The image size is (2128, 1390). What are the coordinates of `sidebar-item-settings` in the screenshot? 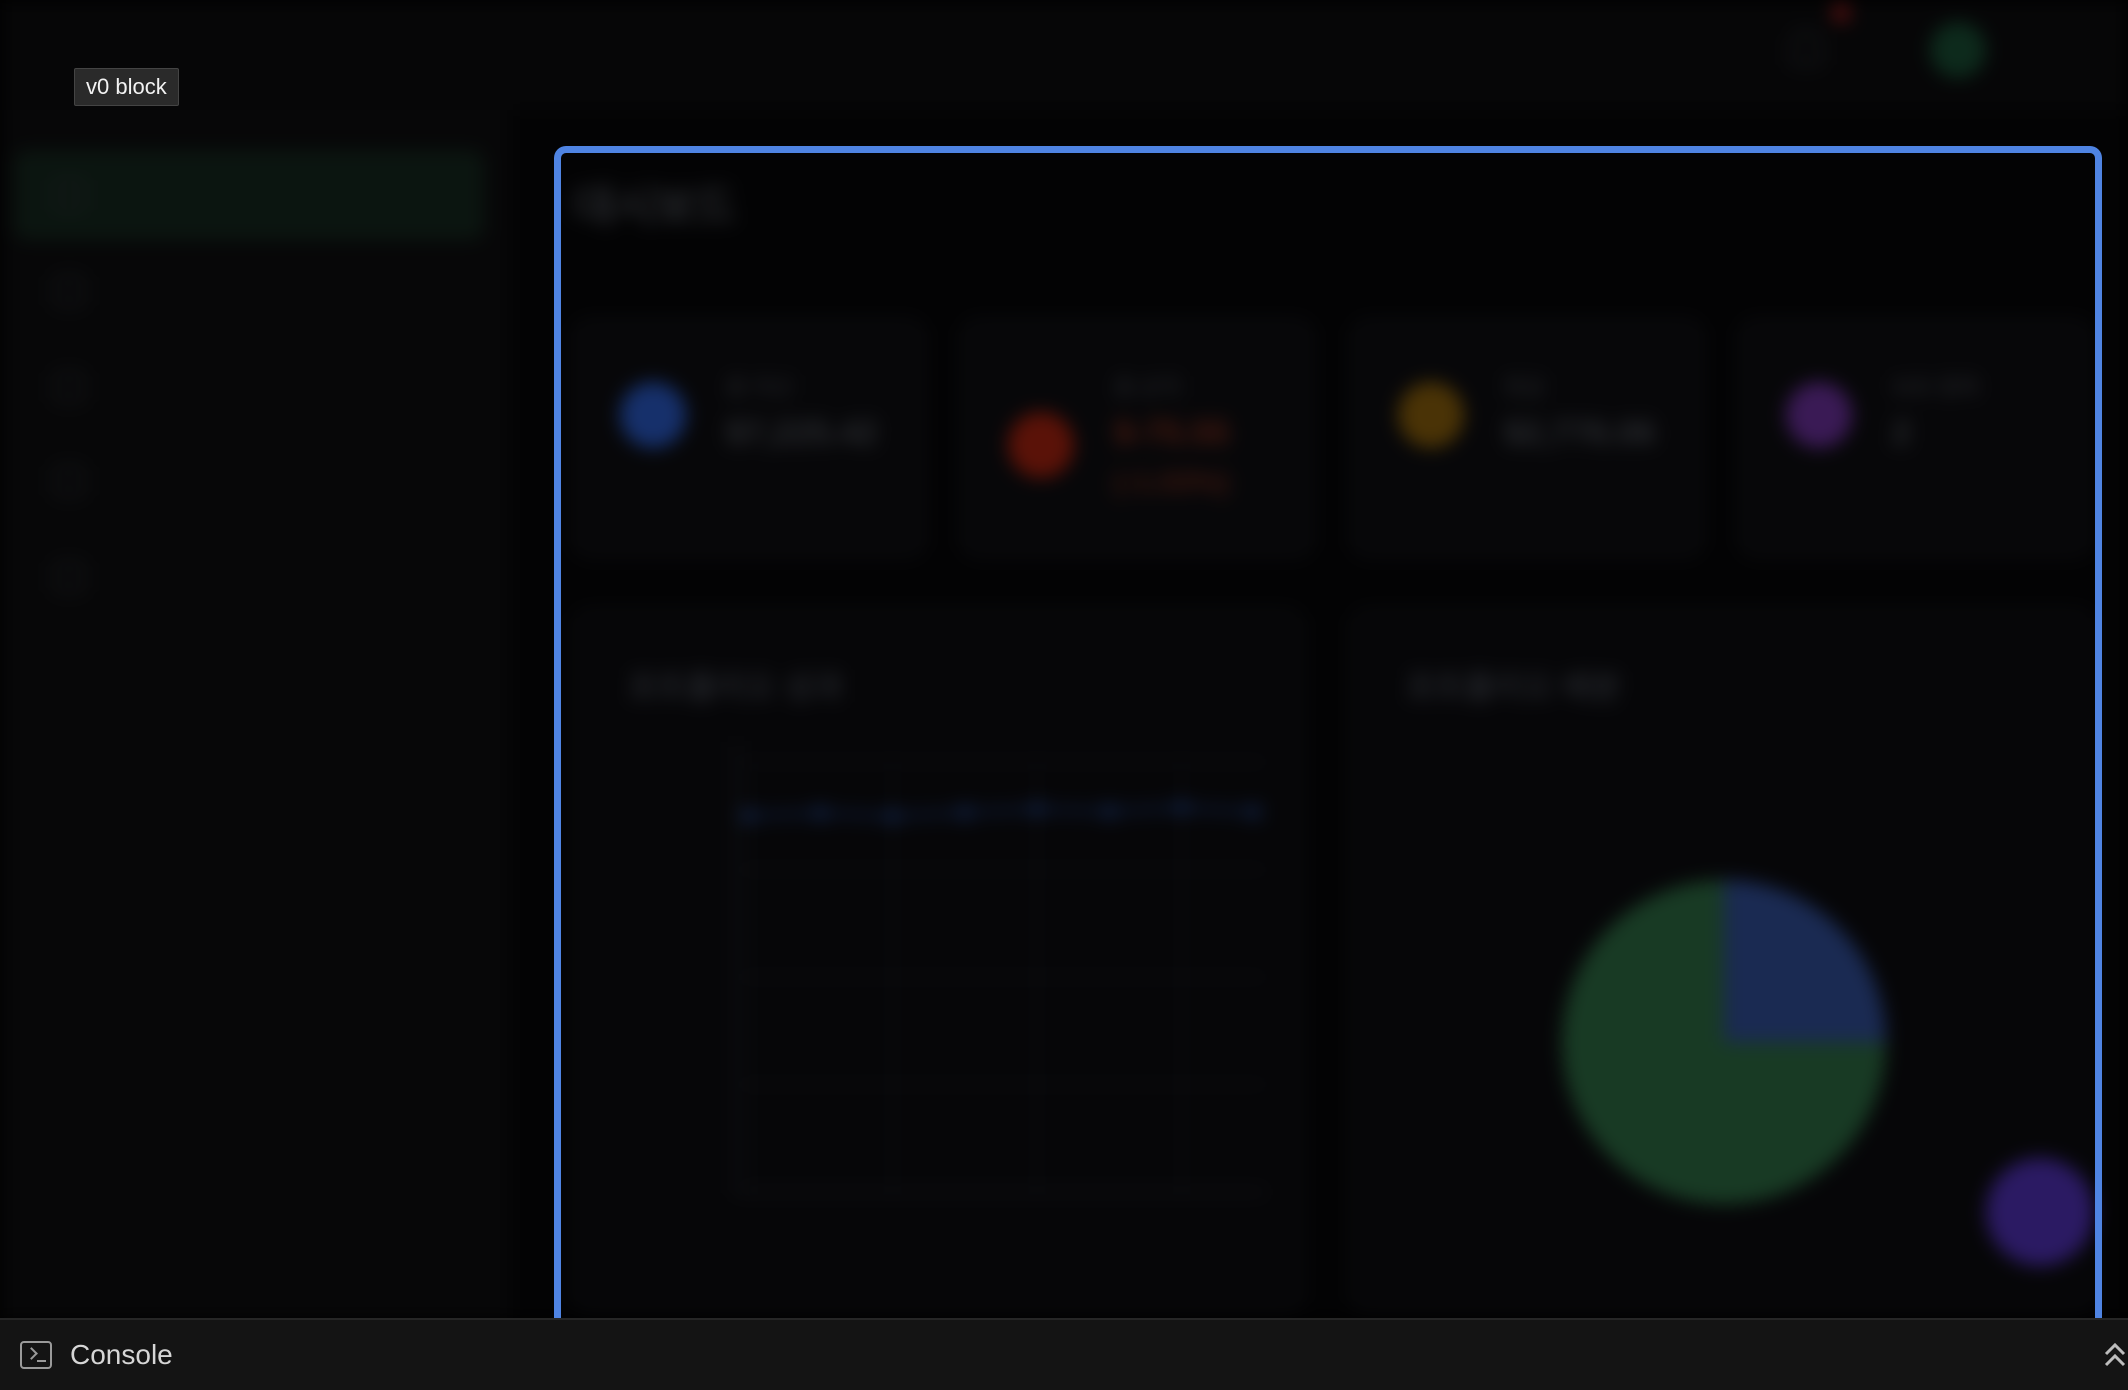 It's located at (249, 577).